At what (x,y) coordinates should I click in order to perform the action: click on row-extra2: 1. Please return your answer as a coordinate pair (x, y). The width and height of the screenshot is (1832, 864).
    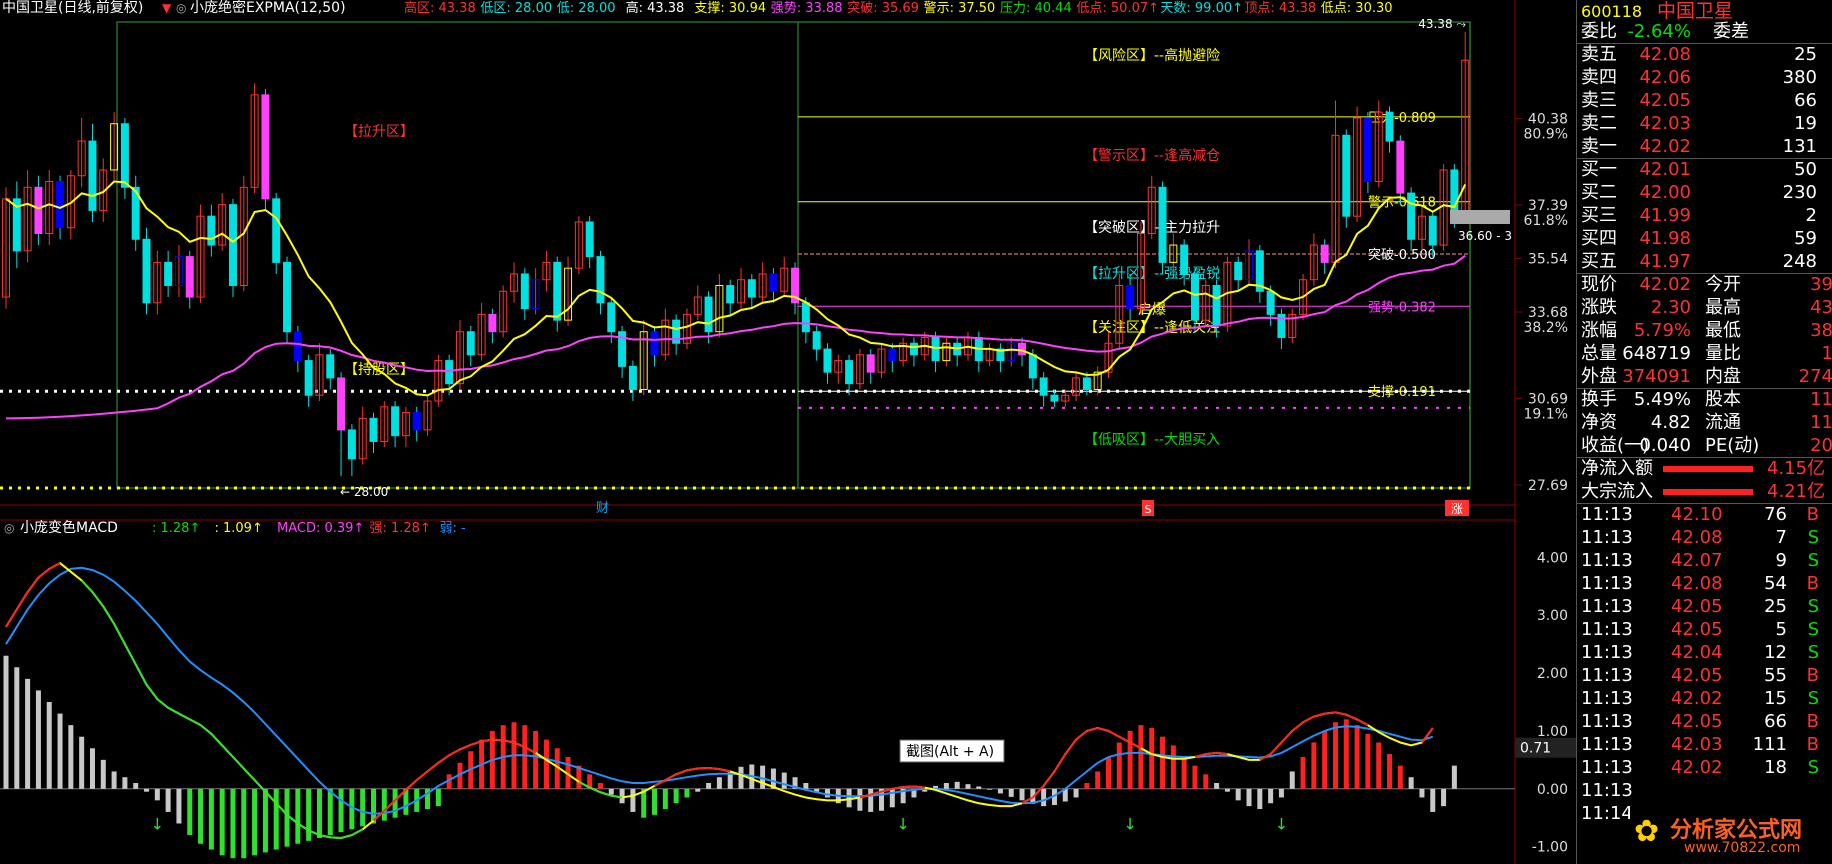
    Looking at the image, I should click on (1826, 353).